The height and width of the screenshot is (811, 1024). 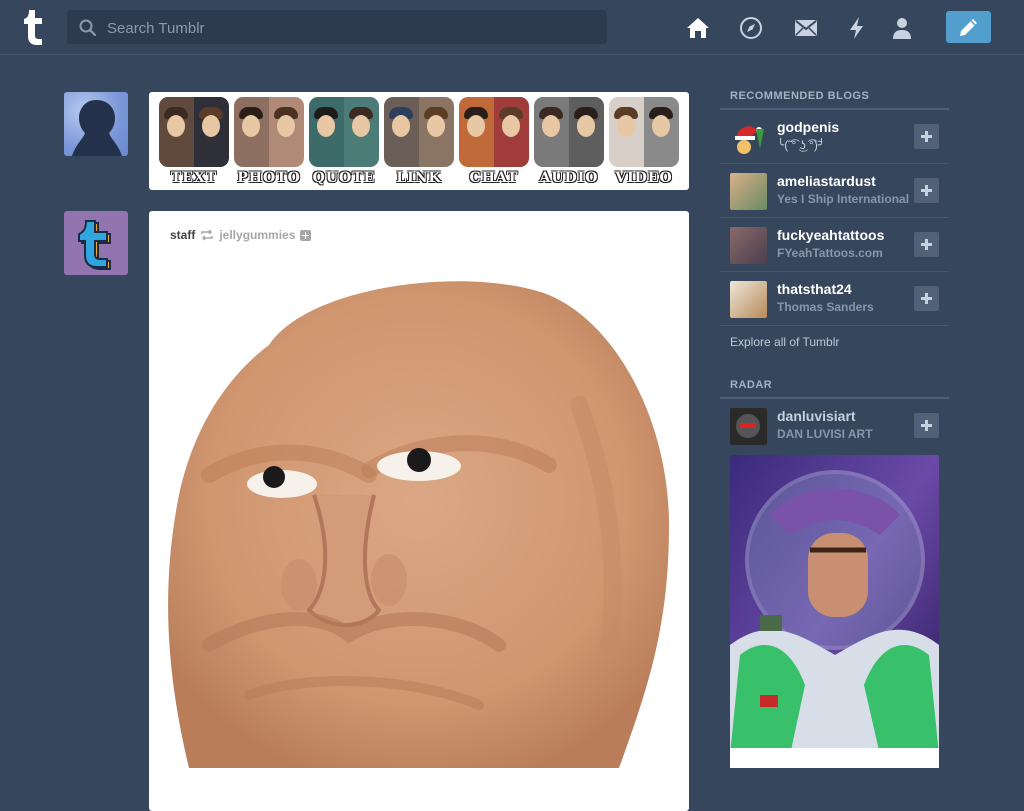 I want to click on search-input, so click(x=347, y=28).